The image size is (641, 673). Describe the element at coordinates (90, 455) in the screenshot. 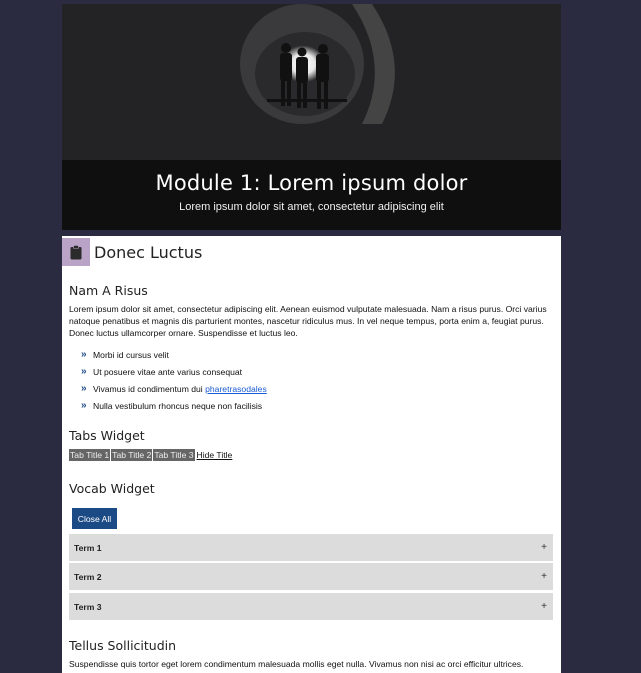

I see `tab-title-1: Tab Title 1` at that location.